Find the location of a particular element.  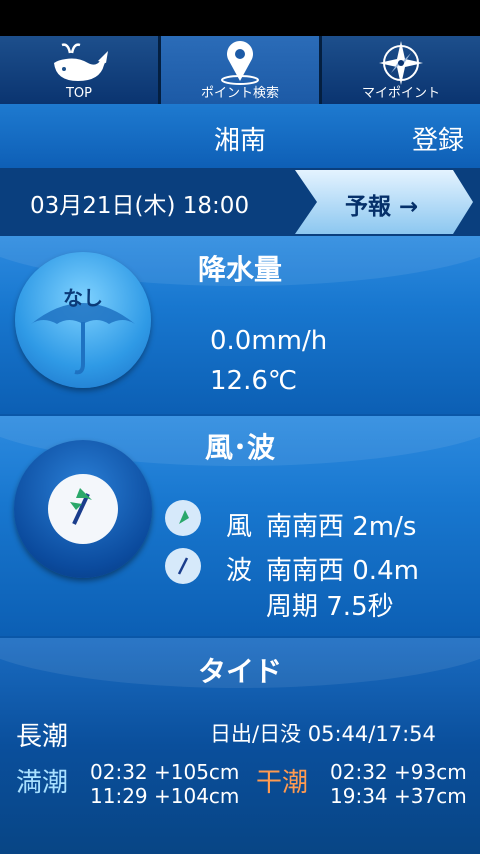

wave-label: 波 is located at coordinates (239, 571).